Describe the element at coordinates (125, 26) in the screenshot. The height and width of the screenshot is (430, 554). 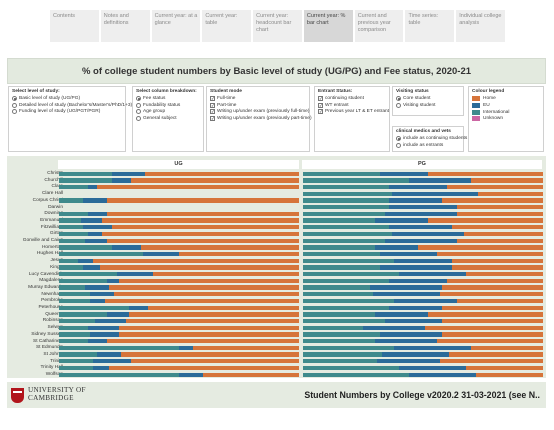
I see `tab-notes: Notes and definitions` at that location.